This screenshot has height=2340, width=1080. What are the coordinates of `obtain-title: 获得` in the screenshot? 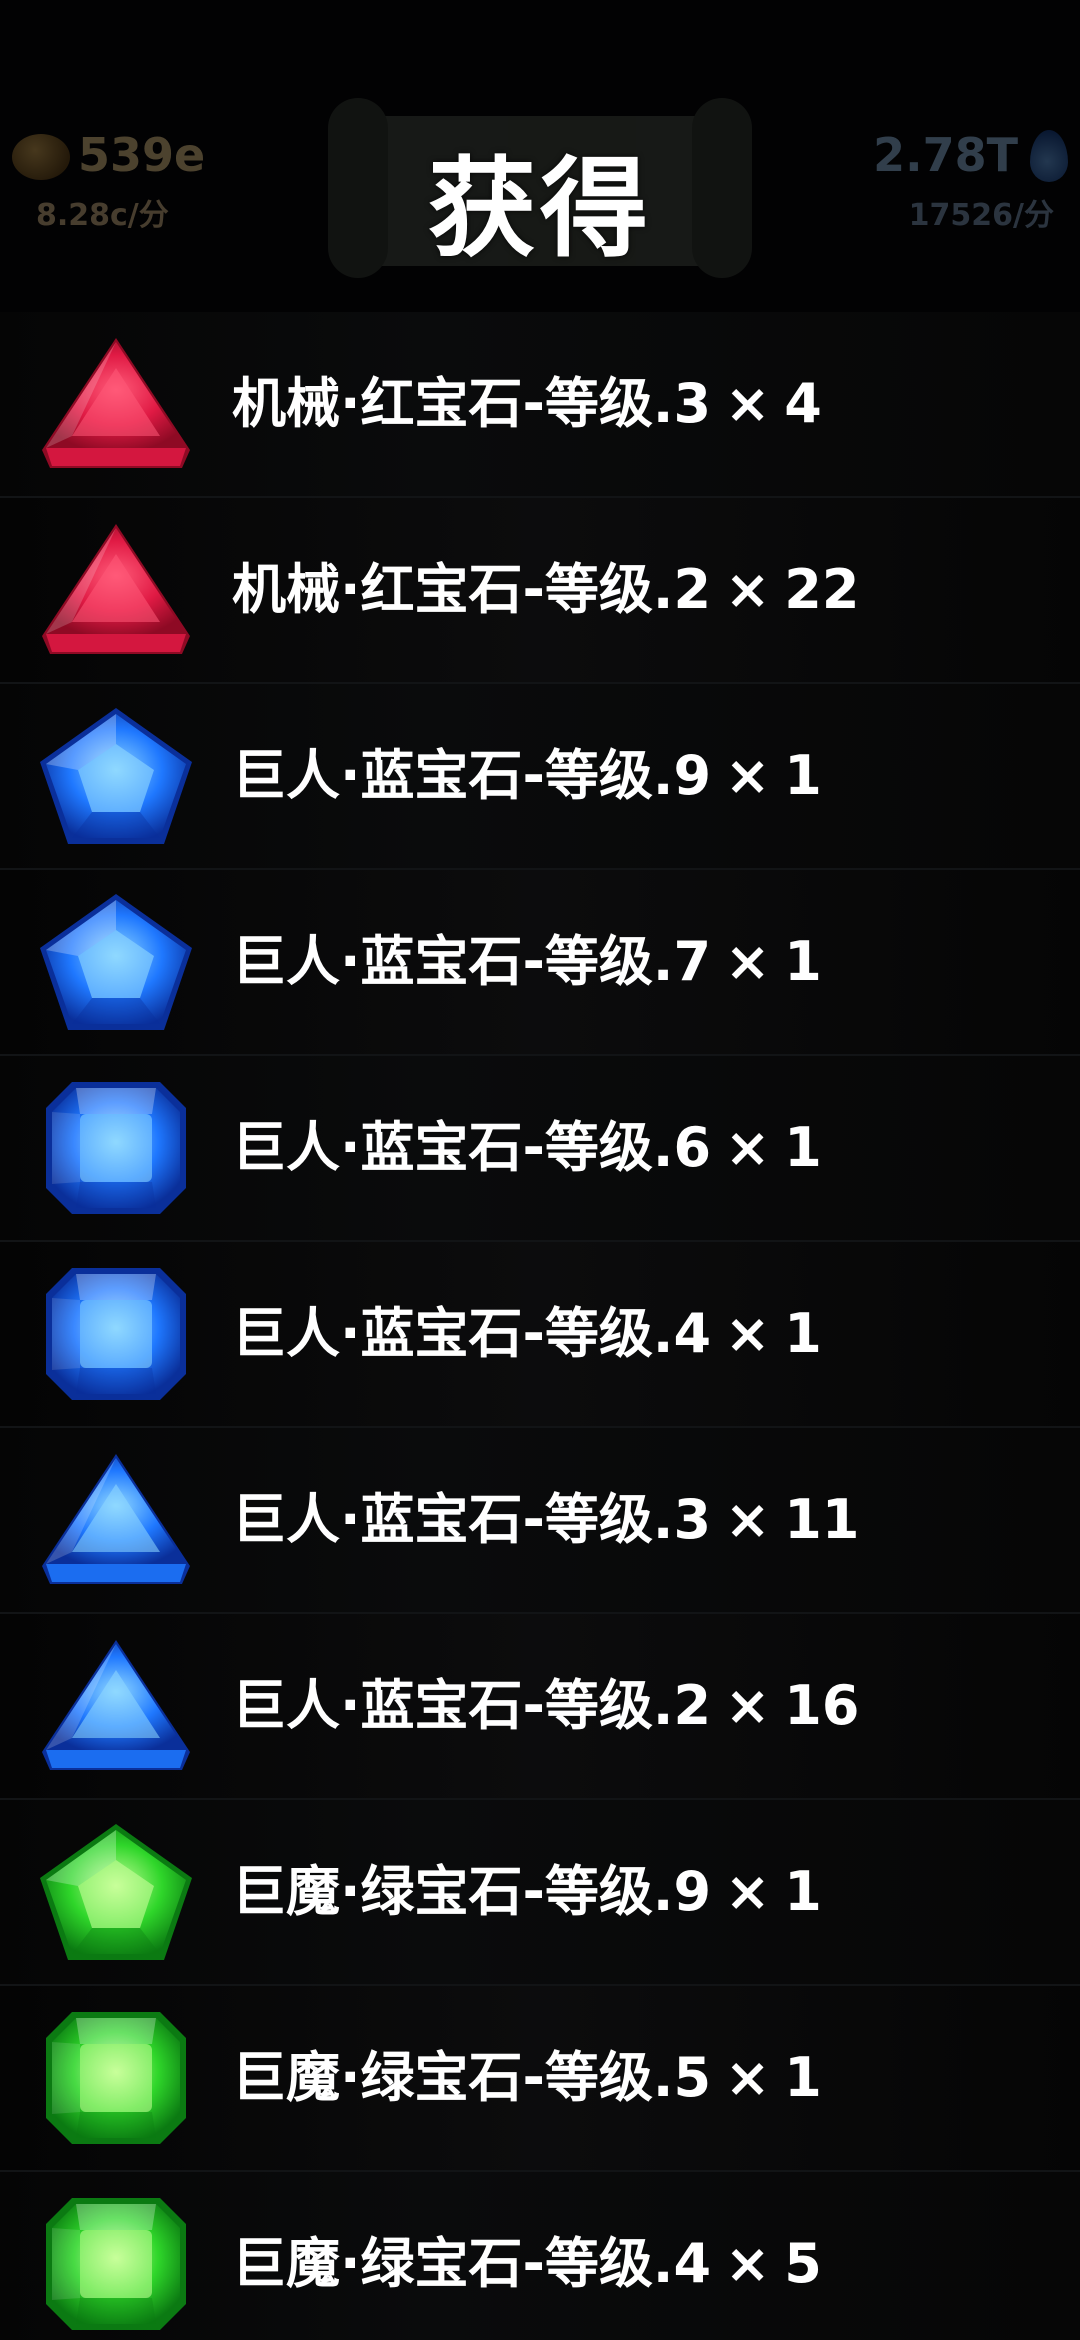 It's located at (539, 209).